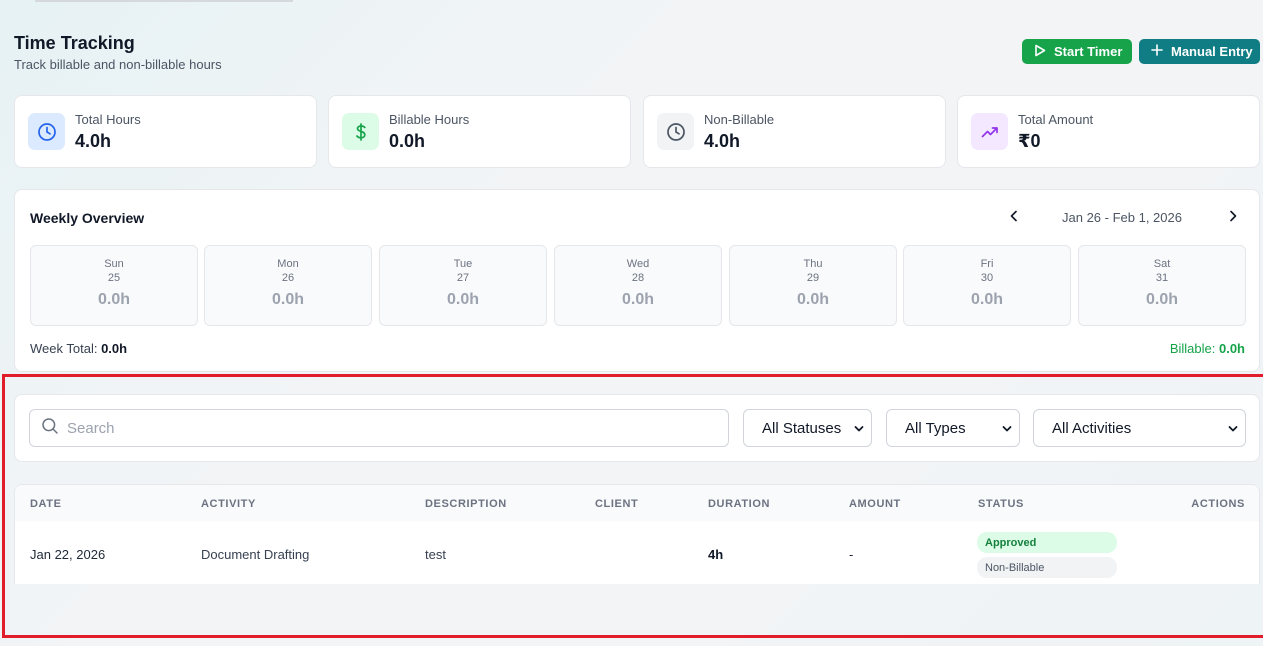 This screenshot has height=646, width=1263. What do you see at coordinates (1192, 348) in the screenshot?
I see `billable-total-label: Billable:` at bounding box center [1192, 348].